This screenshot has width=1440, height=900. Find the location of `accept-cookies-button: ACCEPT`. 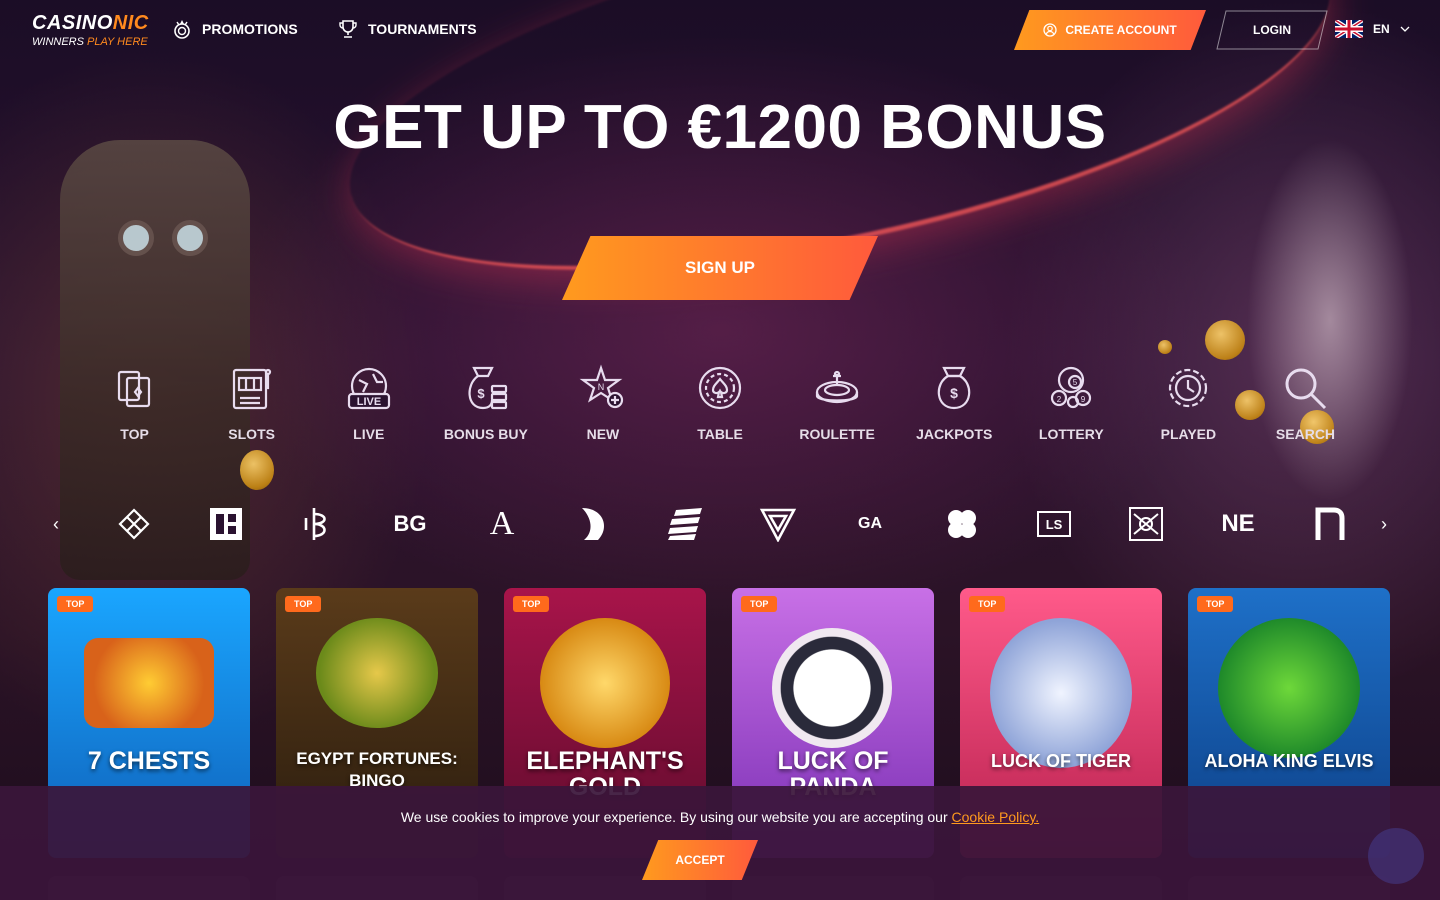

accept-cookies-button: ACCEPT is located at coordinates (700, 860).